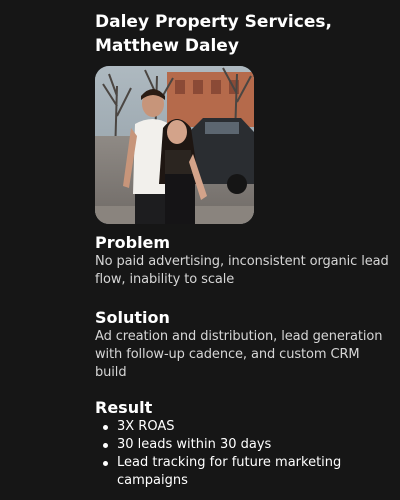 The image size is (400, 500). What do you see at coordinates (242, 427) in the screenshot?
I see `result-item-roas: 3X ROAS` at bounding box center [242, 427].